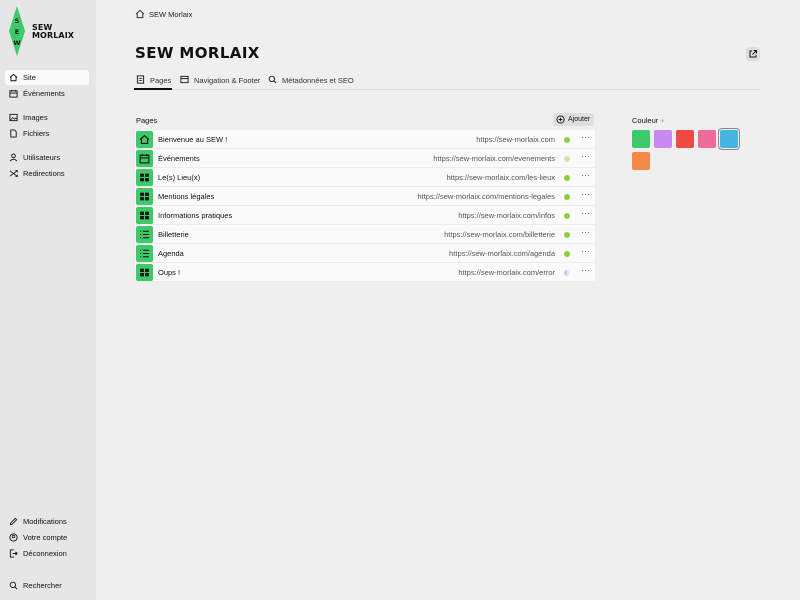 The image size is (800, 600). I want to click on page-url: https://sew-morlaix.com/infos, so click(506, 215).